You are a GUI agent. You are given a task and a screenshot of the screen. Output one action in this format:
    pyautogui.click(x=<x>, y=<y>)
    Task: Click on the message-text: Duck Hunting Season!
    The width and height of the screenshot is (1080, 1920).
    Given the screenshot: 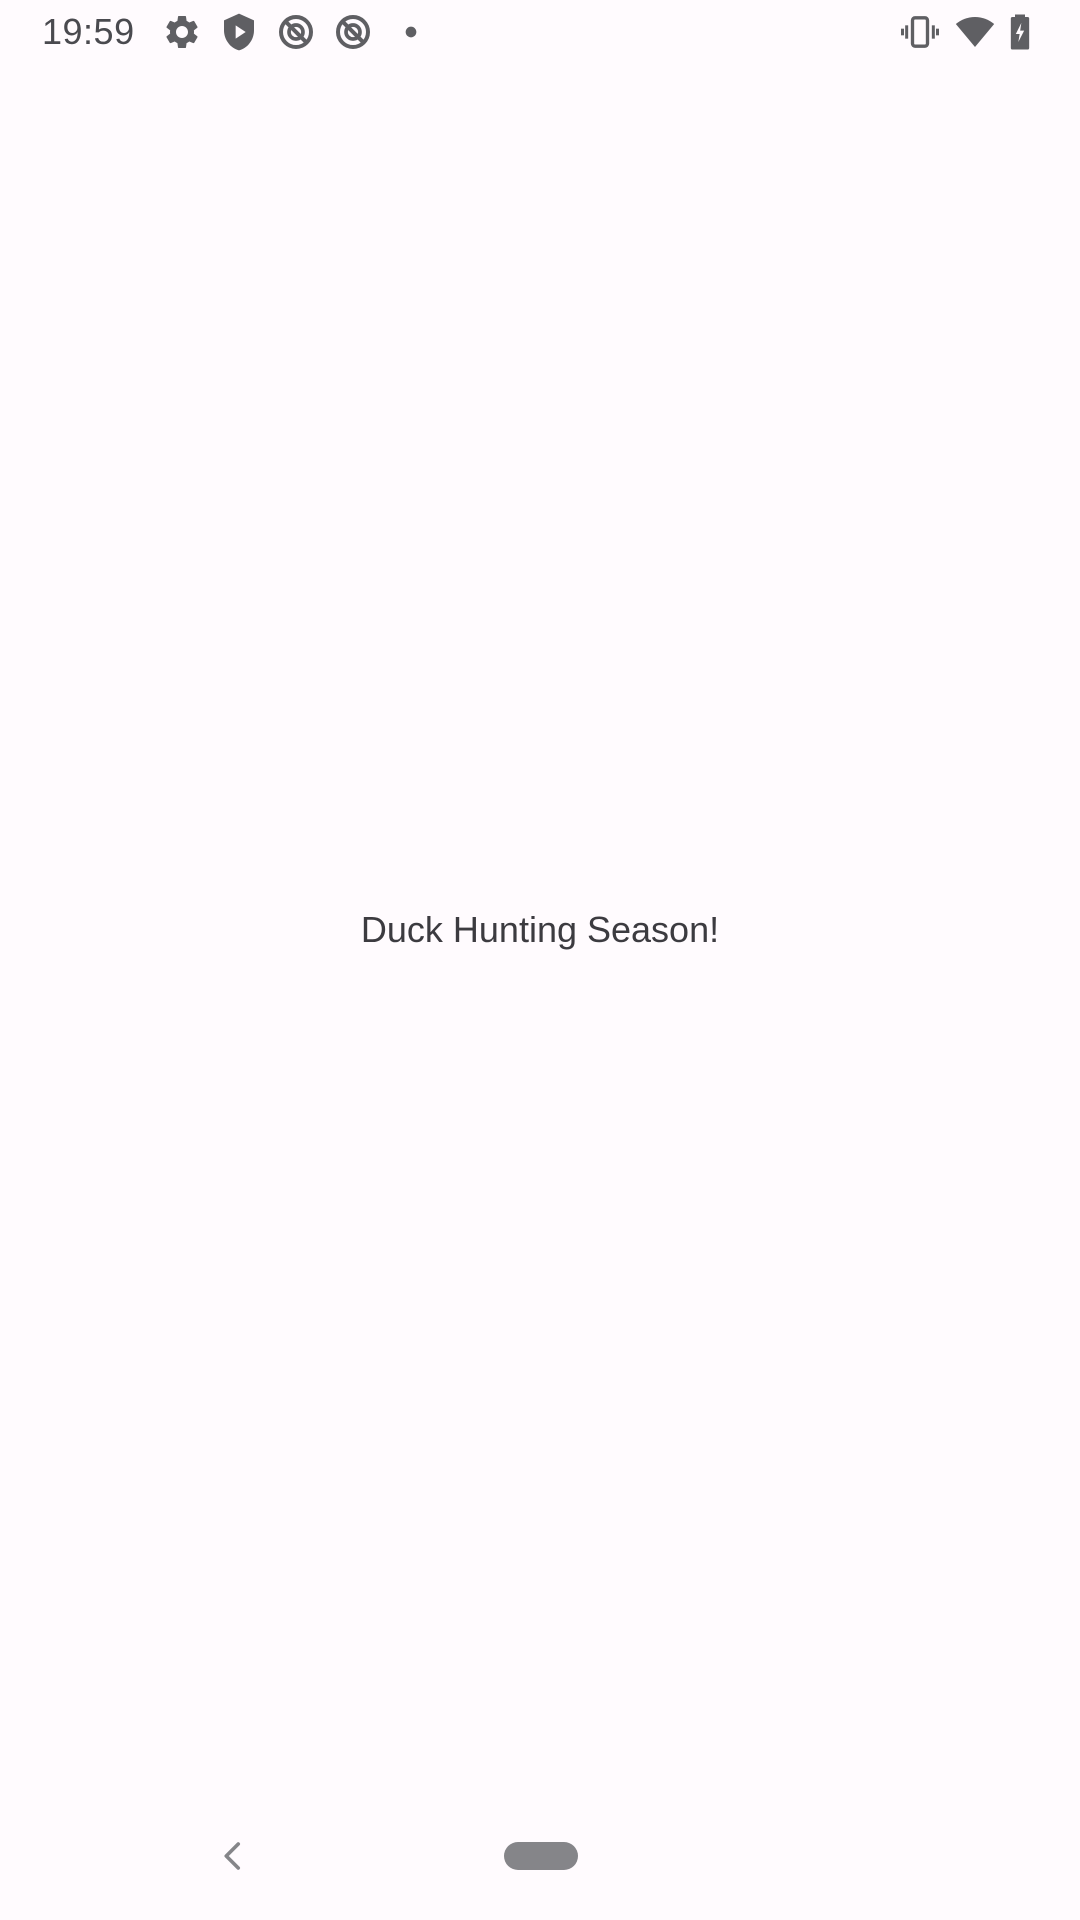 What is the action you would take?
    pyautogui.click(x=540, y=929)
    